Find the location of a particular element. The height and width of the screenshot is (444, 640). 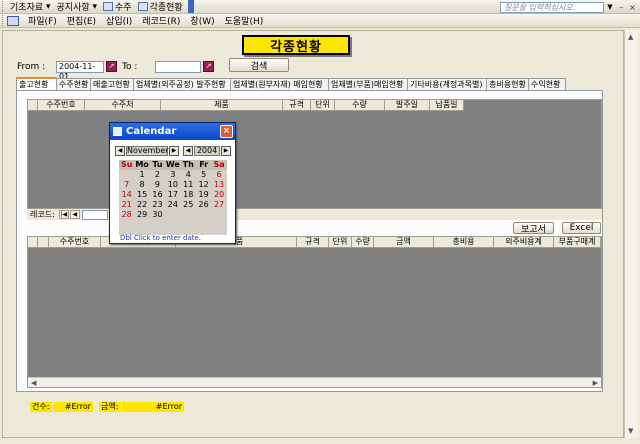

minimize-icon: – is located at coordinates (621, 7).